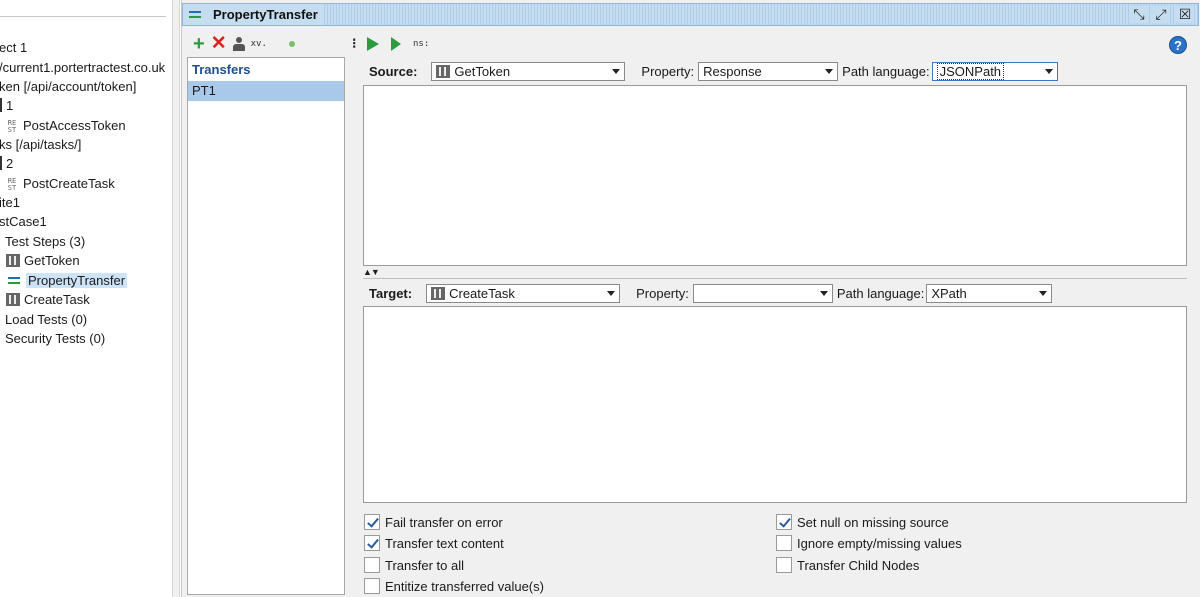 Image resolution: width=1200 pixels, height=597 pixels. I want to click on tree-item-resource-token: ken [/api/account/token], so click(68, 86).